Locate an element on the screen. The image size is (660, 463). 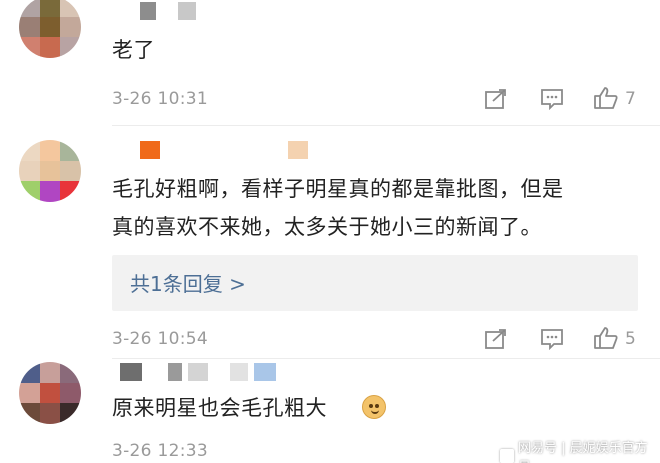
timestamp: 3-26 10:54 is located at coordinates (160, 339).